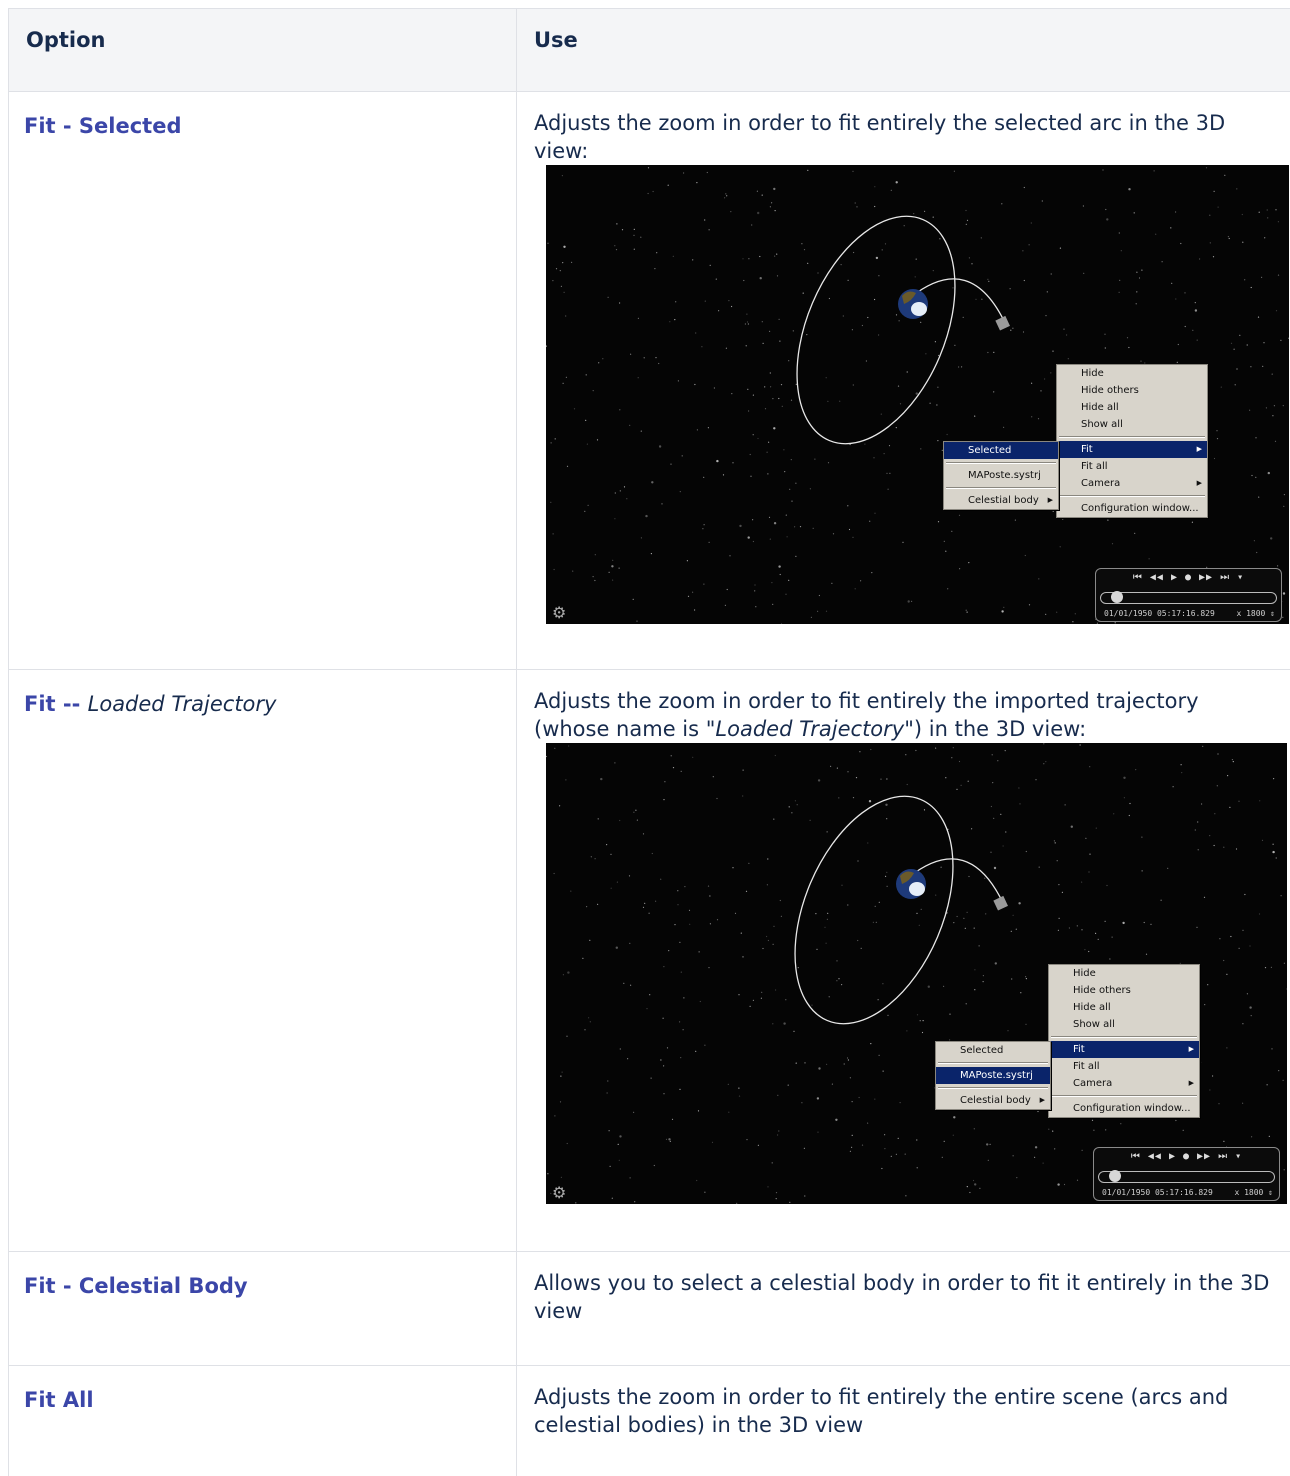 Image resolution: width=1290 pixels, height=1476 pixels. Describe the element at coordinates (995, 729) in the screenshot. I see `use-text-post: ") in the 3D view:` at that location.